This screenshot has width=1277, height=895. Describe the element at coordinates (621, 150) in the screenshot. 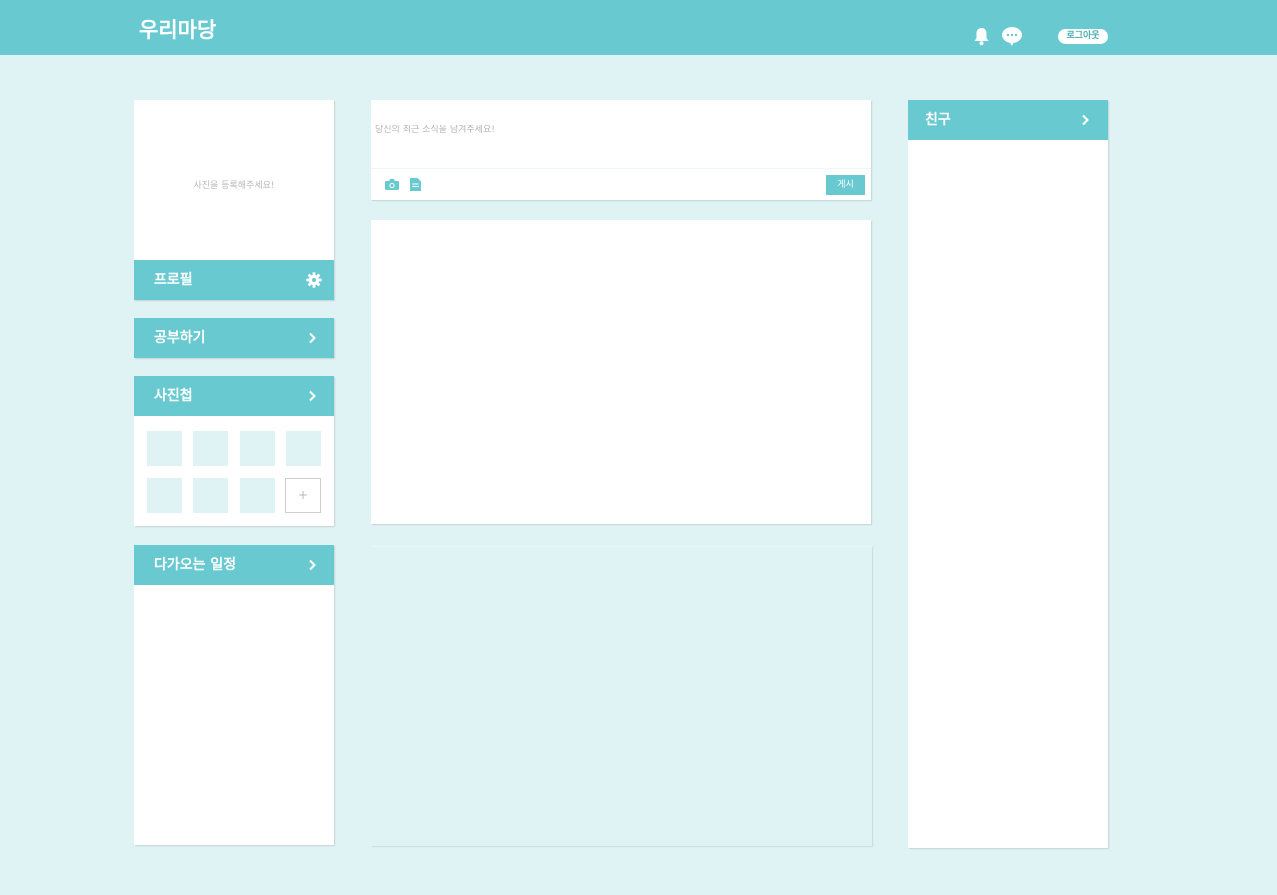

I see `post-composer: 게시` at that location.